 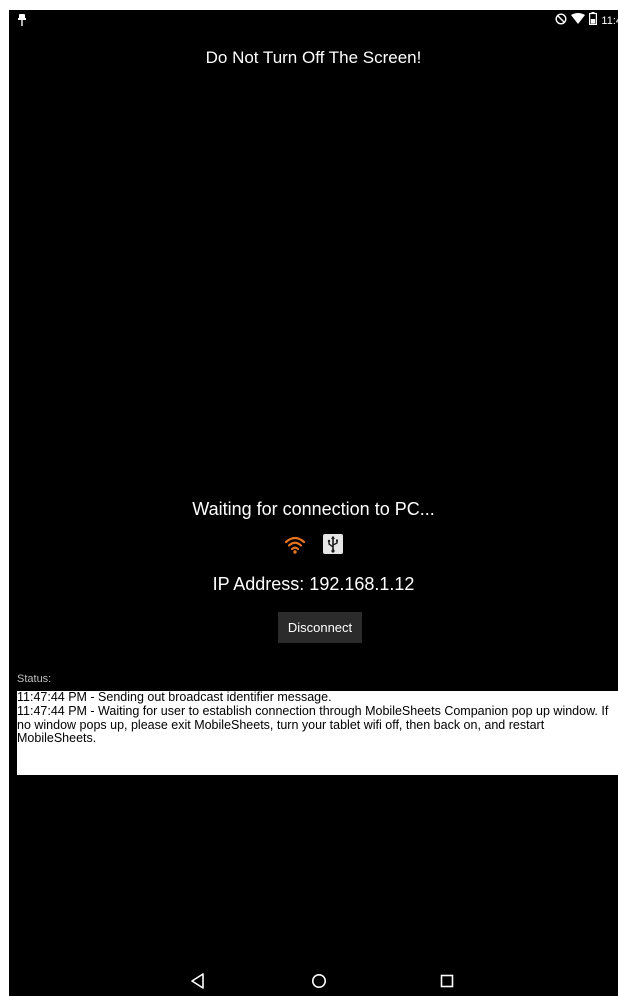 I want to click on screen-warning: Do Not Turn Off The Screen!, so click(x=313, y=57).